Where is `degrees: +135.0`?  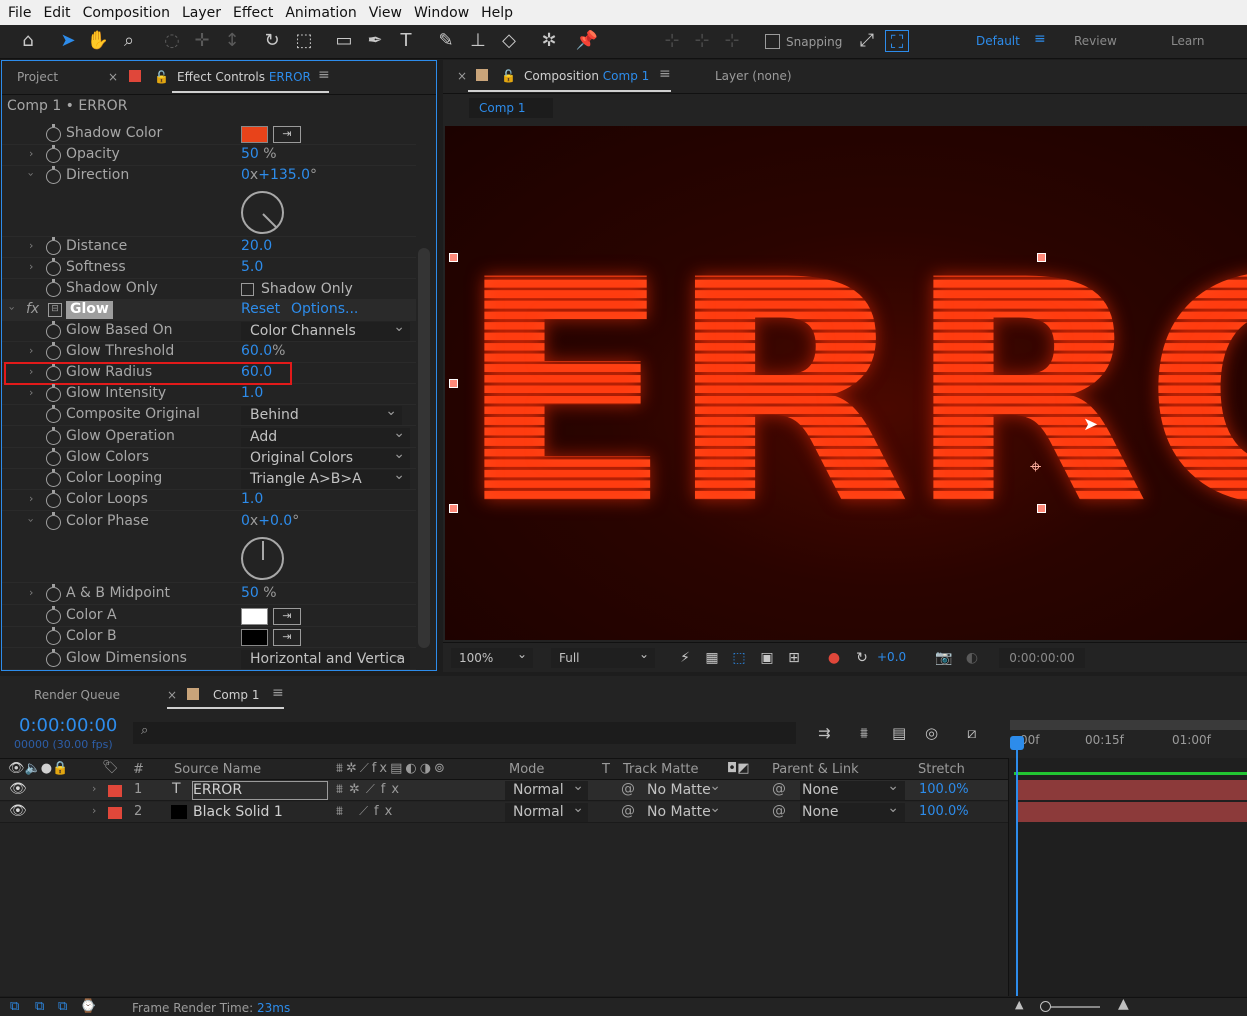 degrees: +135.0 is located at coordinates (284, 175).